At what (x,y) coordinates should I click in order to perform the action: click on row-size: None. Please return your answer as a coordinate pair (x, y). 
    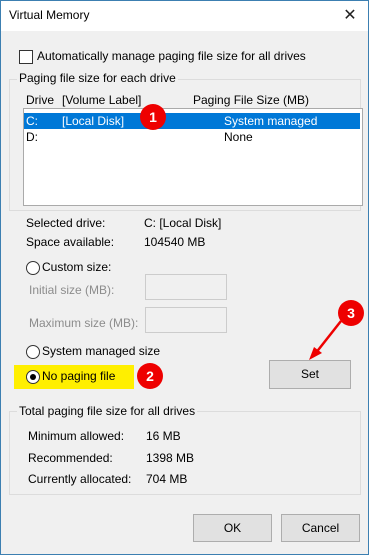
    Looking at the image, I should click on (238, 137).